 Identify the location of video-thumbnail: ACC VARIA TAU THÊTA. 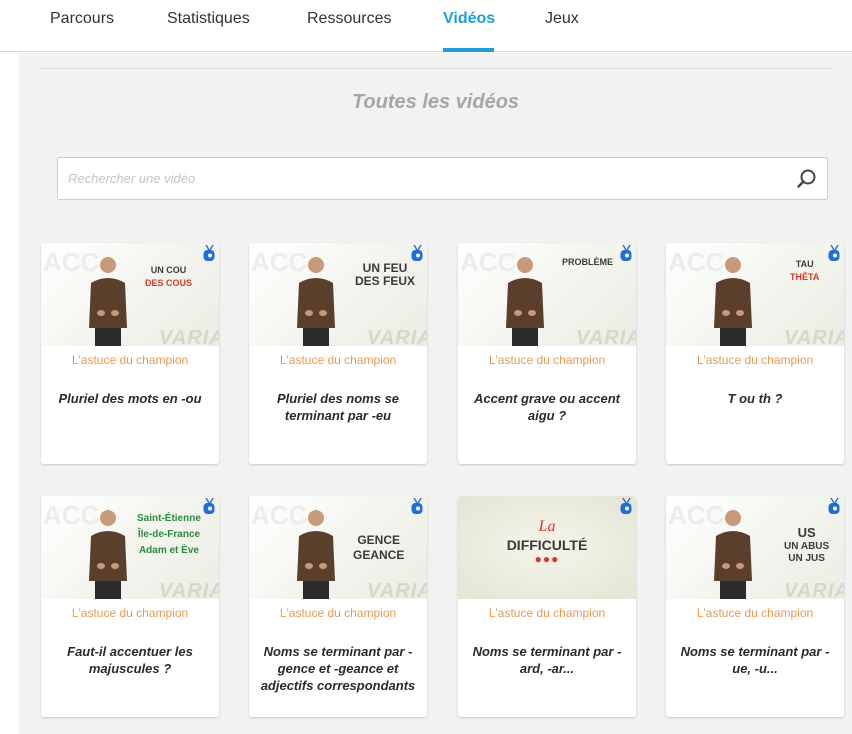
(755, 294).